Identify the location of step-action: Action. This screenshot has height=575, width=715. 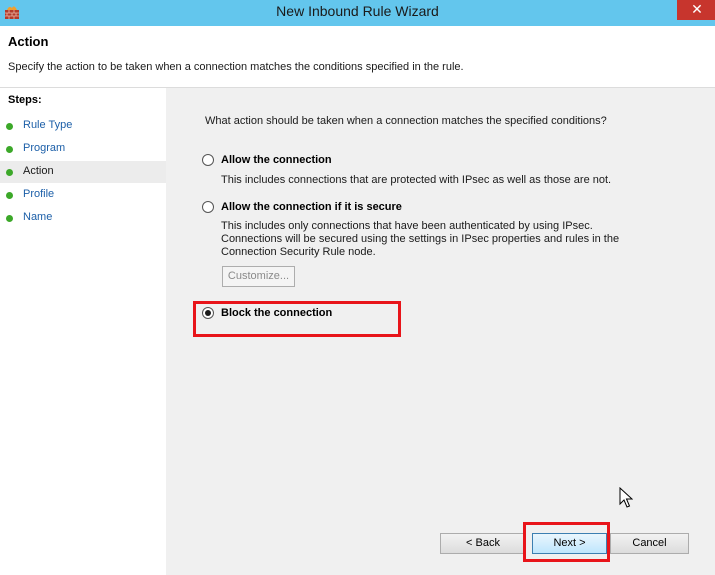
(83, 172).